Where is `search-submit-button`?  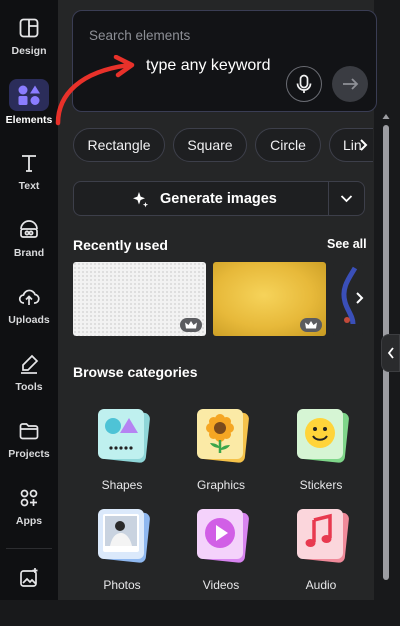
search-submit-button is located at coordinates (350, 84).